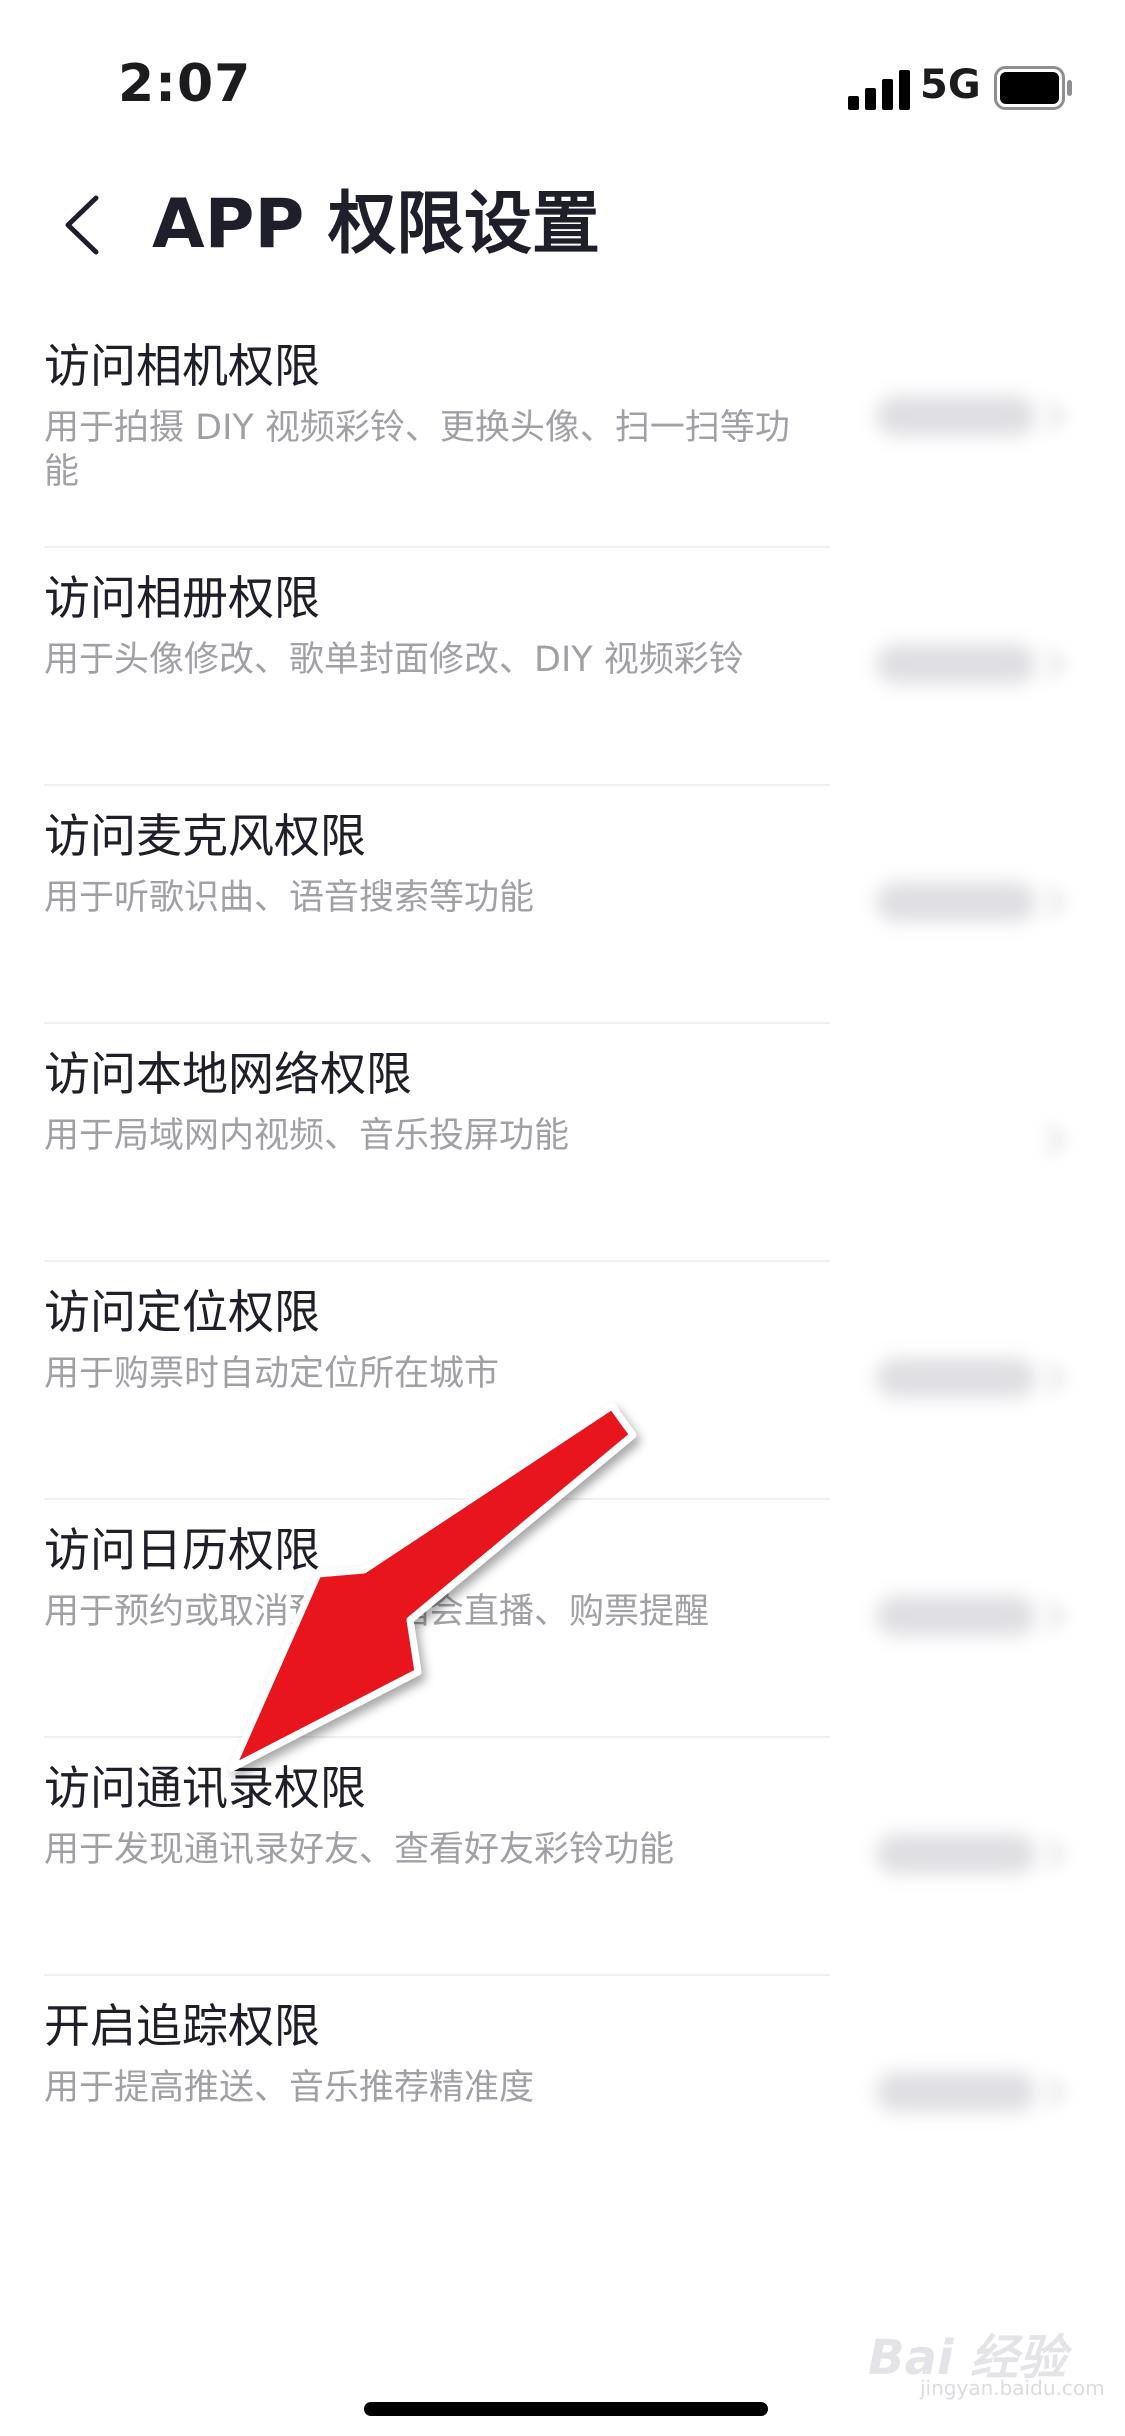 Image resolution: width=1125 pixels, height=2436 pixels. I want to click on permission-description: 用于提高推送、音乐推荐精准度, so click(289, 2088).